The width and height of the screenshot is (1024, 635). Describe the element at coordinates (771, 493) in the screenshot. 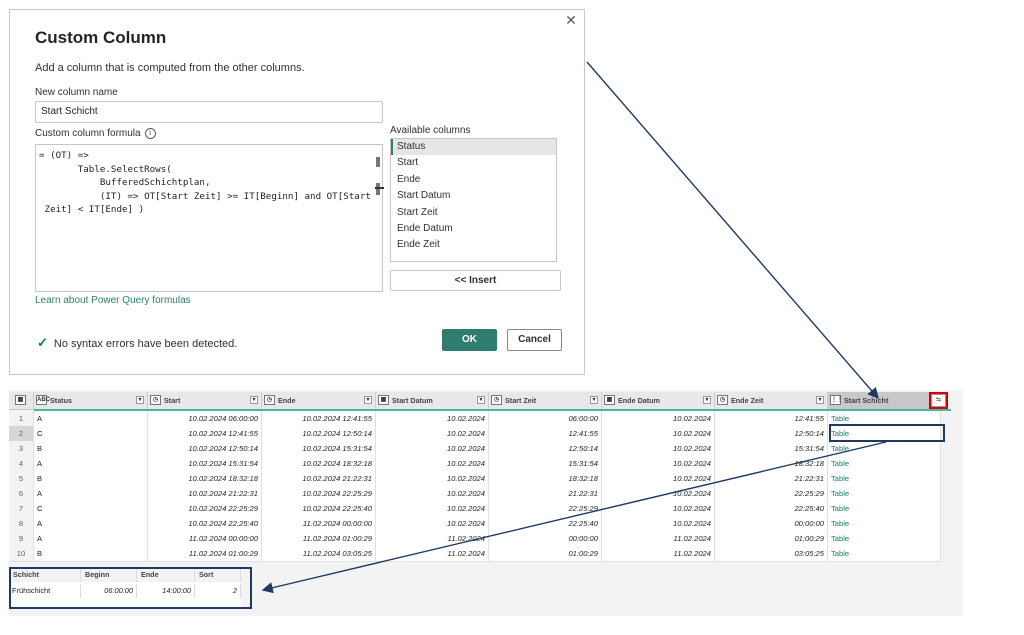

I see `table-cell: 22:25:29` at that location.